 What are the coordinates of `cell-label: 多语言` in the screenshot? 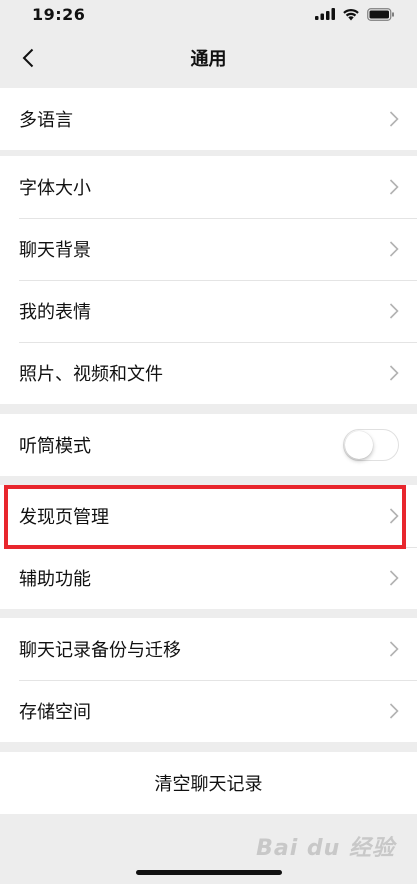 It's located at (46, 120).